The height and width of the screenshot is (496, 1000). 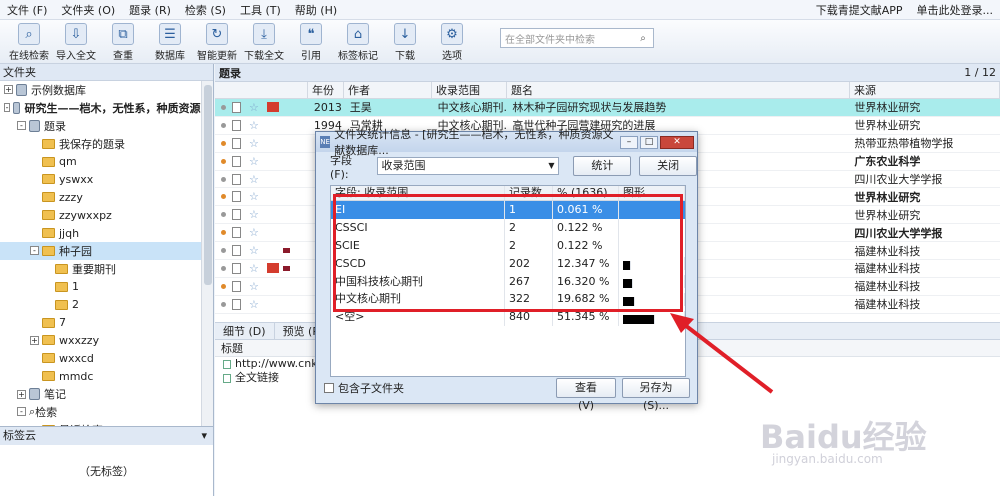 I want to click on tree-node: - 种子园, so click(x=106, y=251).